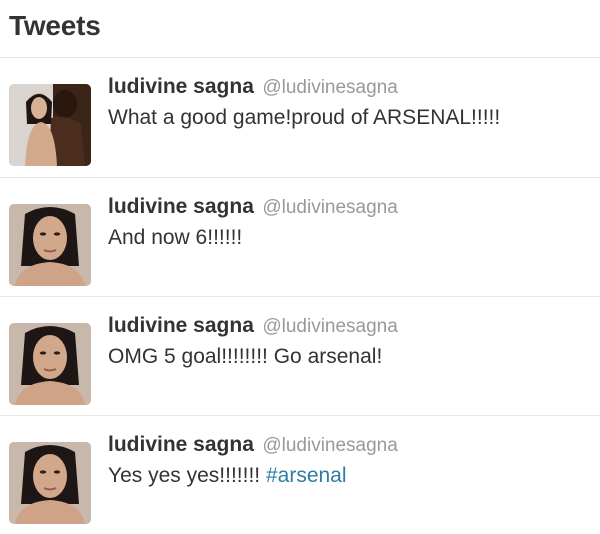 This screenshot has width=600, height=534. Describe the element at coordinates (306, 475) in the screenshot. I see `hashtag-link: #arsenal` at that location.